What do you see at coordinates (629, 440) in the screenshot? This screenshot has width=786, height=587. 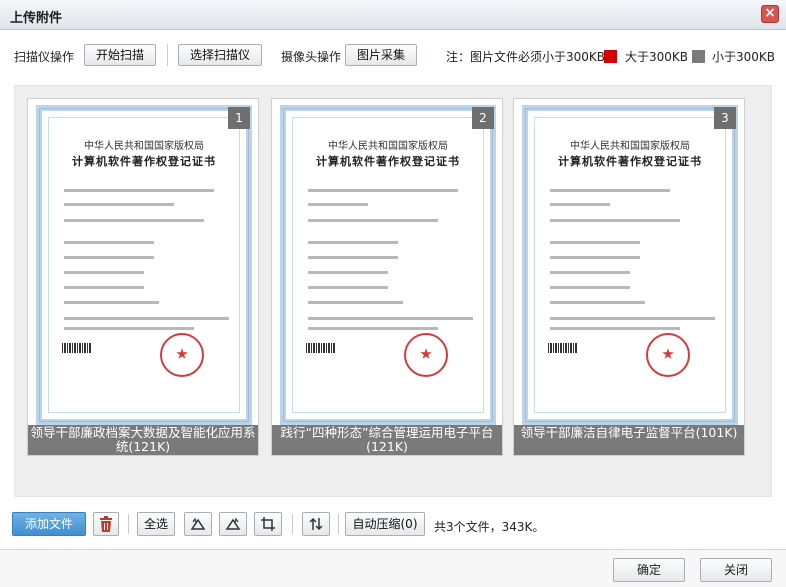 I see `card-caption: 领导干部廉洁自律电子监督平台(101K)` at bounding box center [629, 440].